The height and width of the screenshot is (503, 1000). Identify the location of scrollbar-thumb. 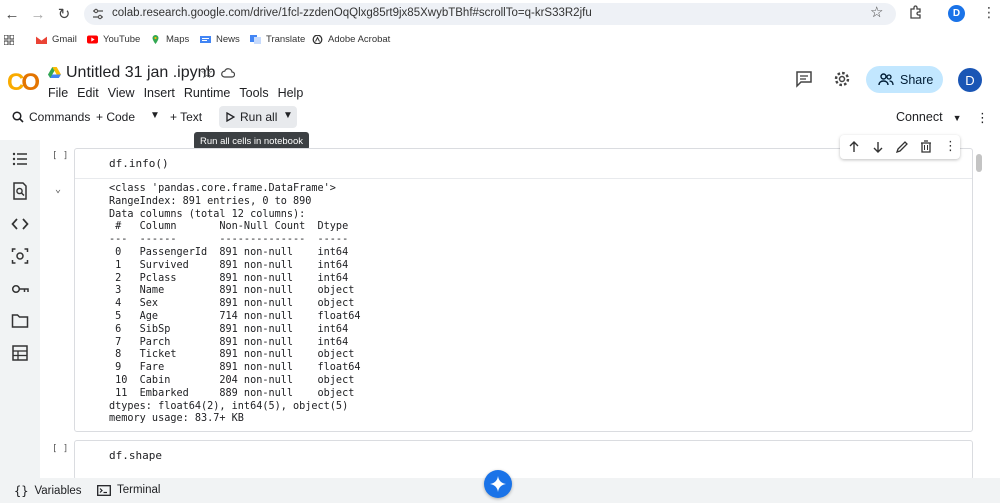
(979, 163).